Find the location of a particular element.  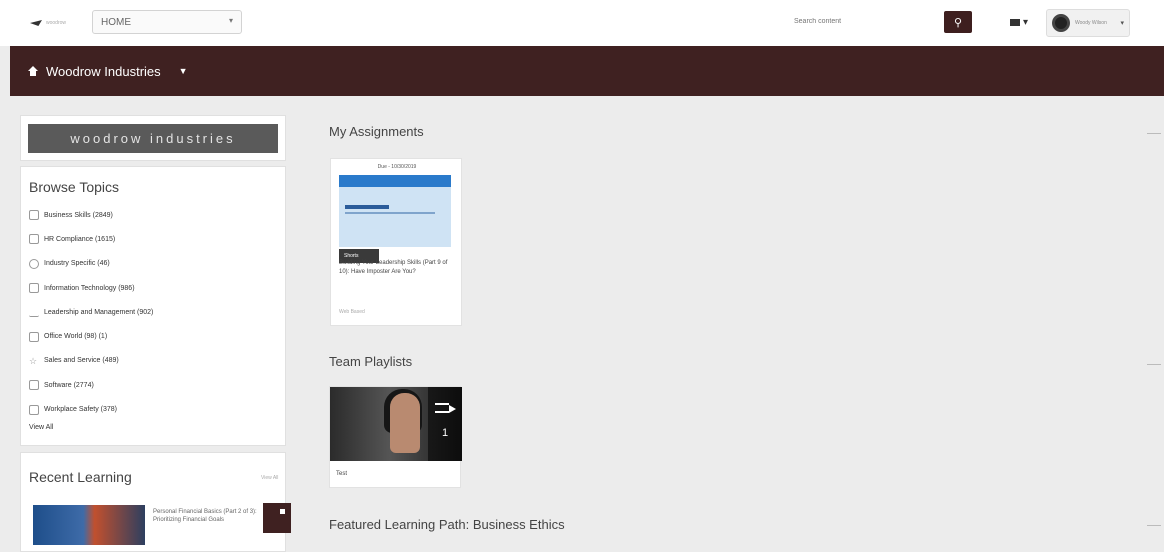

people-icon is located at coordinates (34, 239).